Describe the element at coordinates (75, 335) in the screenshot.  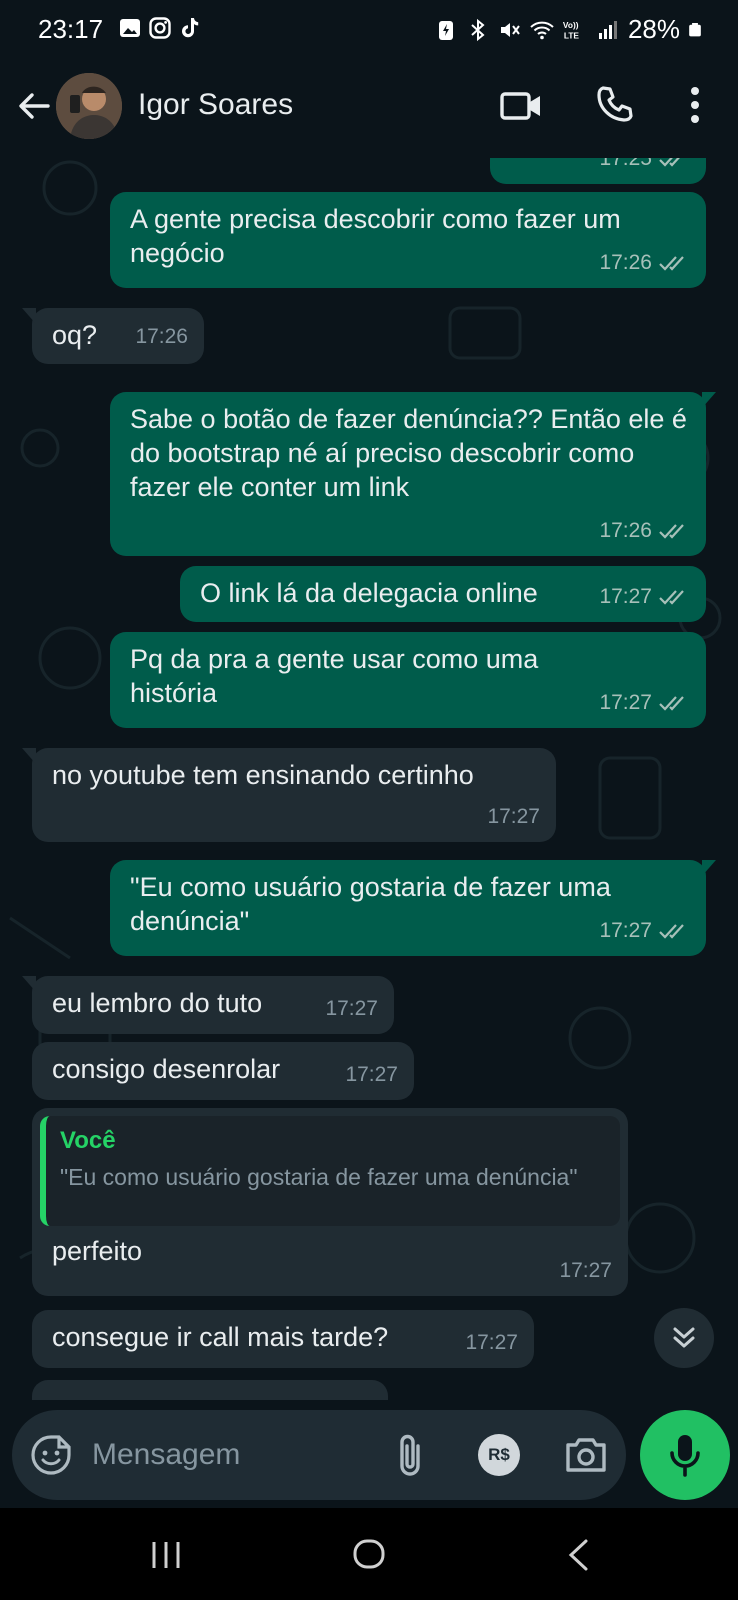
I see `message-text: oq?` at that location.